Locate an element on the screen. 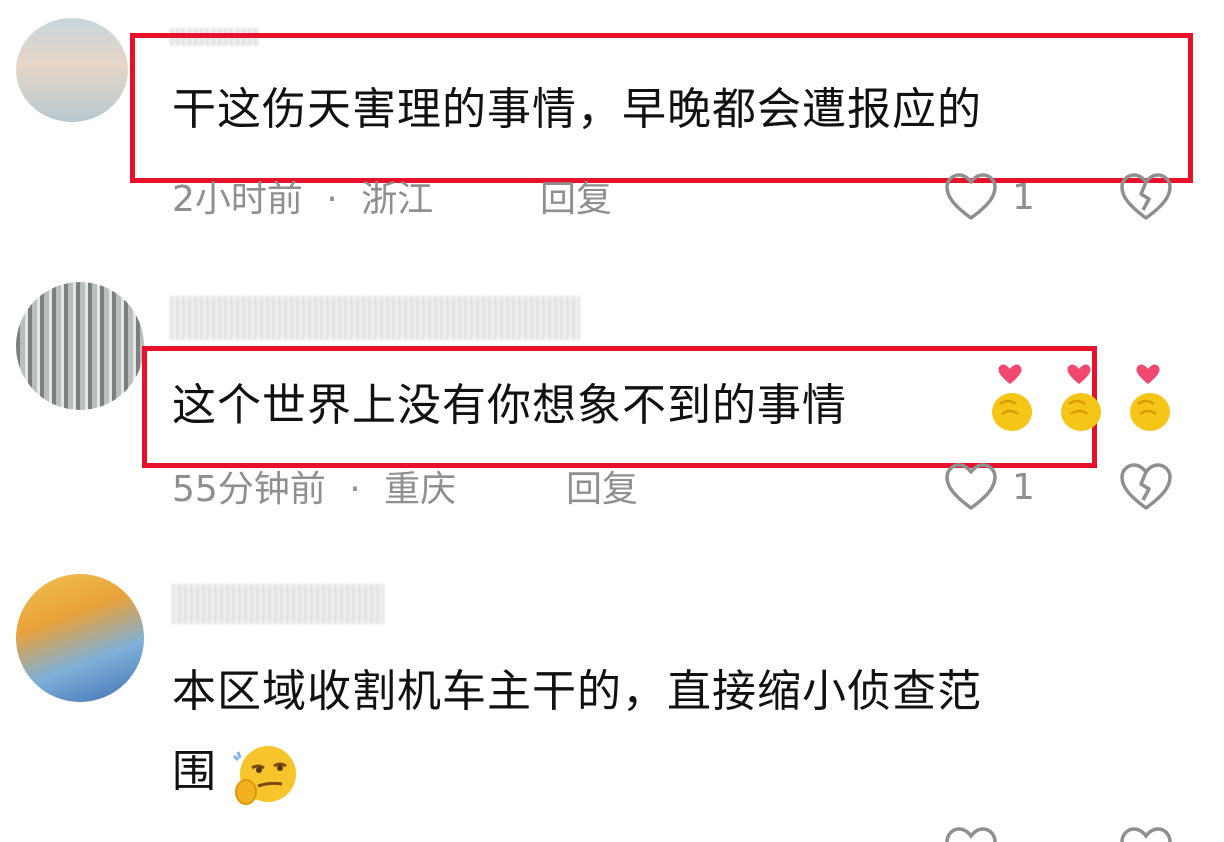  comment-meta: 55分钟前 · 重庆 is located at coordinates (314, 490).